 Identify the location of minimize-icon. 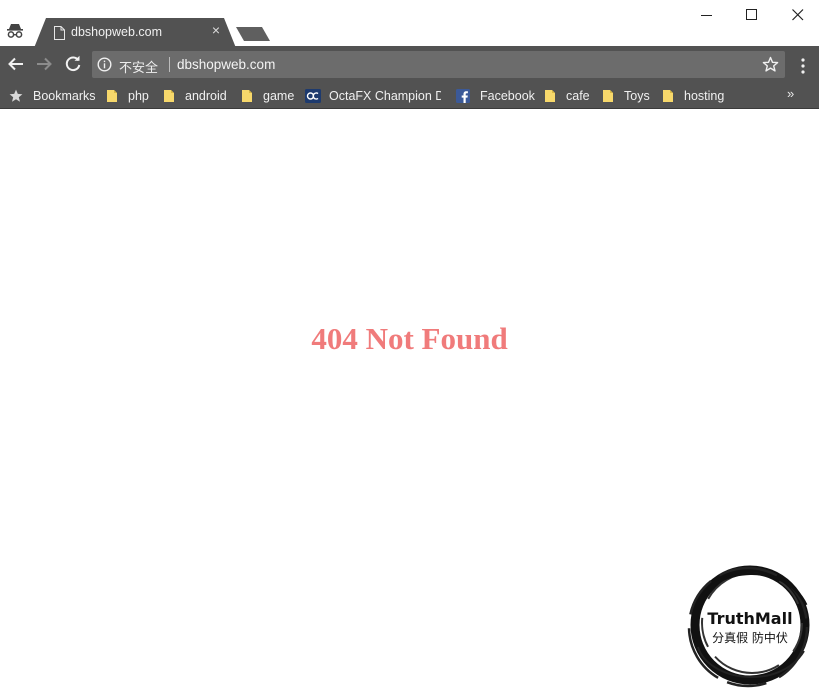
(706, 15).